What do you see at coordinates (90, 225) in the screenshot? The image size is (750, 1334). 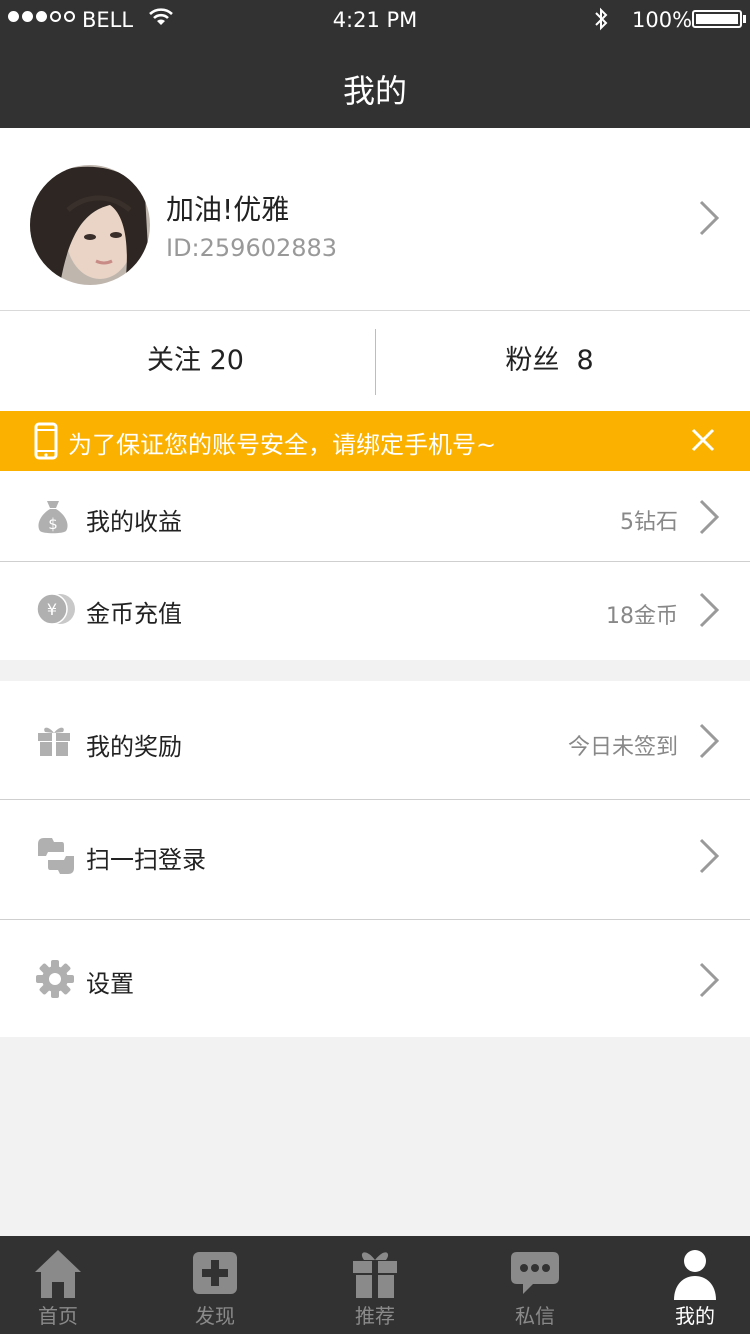 I see `avatar` at bounding box center [90, 225].